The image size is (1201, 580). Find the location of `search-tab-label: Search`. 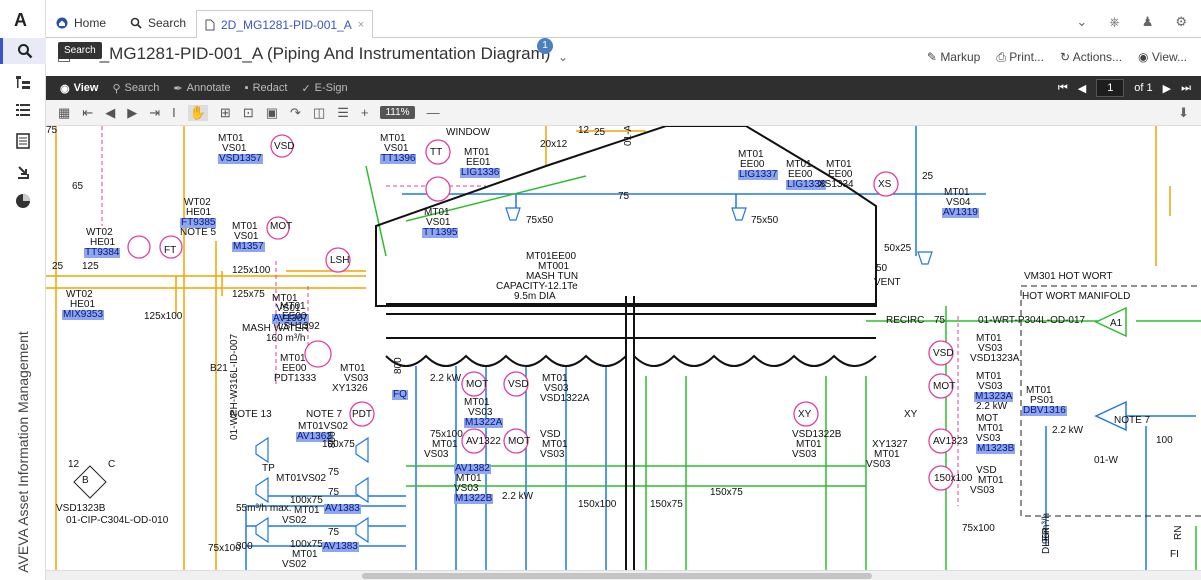

search-tab-label: Search is located at coordinates (142, 88).